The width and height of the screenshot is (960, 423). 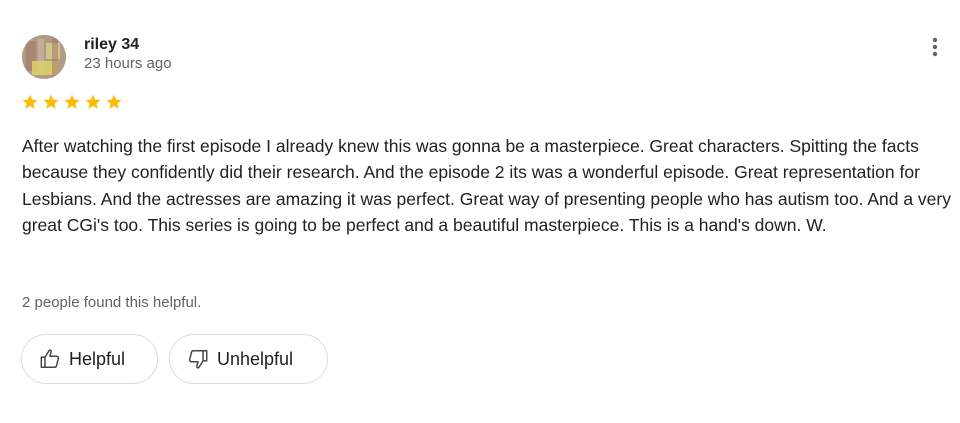 What do you see at coordinates (255, 358) in the screenshot?
I see `unhelpful-label: Unhelpful` at bounding box center [255, 358].